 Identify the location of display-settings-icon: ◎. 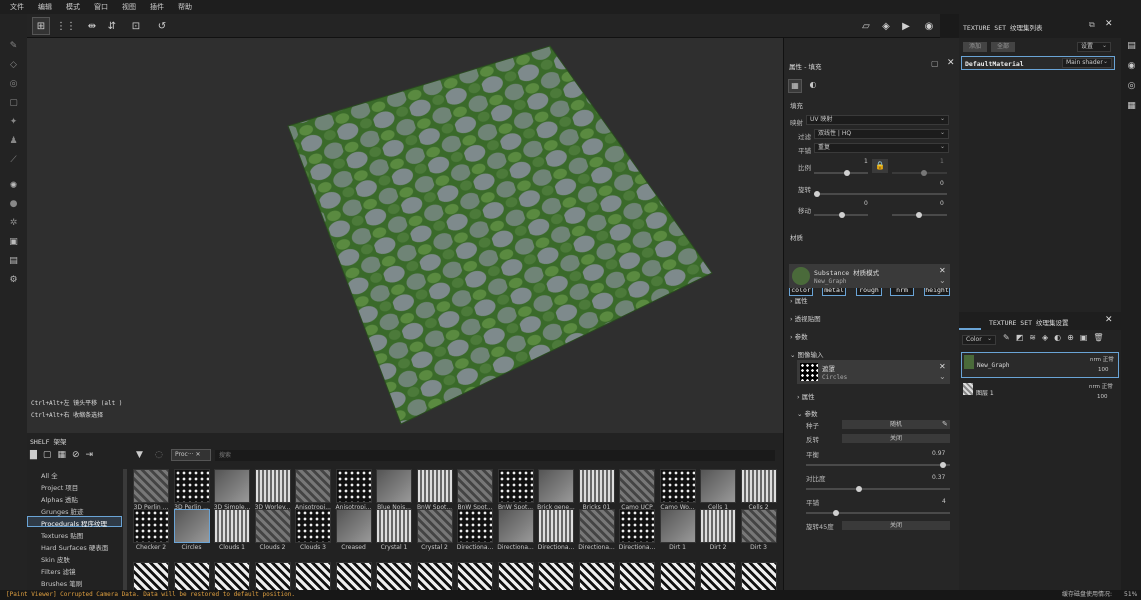
(1131, 86).